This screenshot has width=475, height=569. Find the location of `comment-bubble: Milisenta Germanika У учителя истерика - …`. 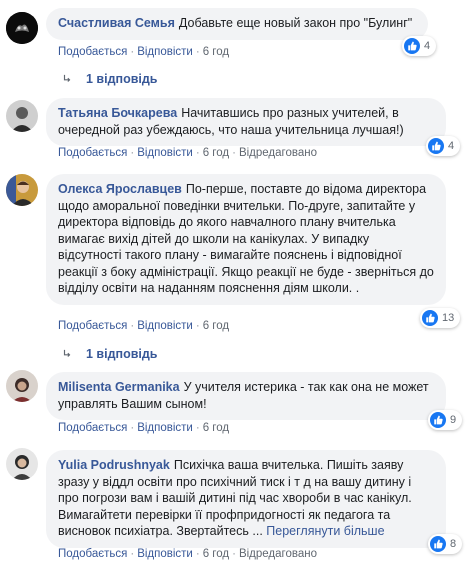

comment-bubble: Milisenta Germanika У учителя истерика - … is located at coordinates (246, 396).